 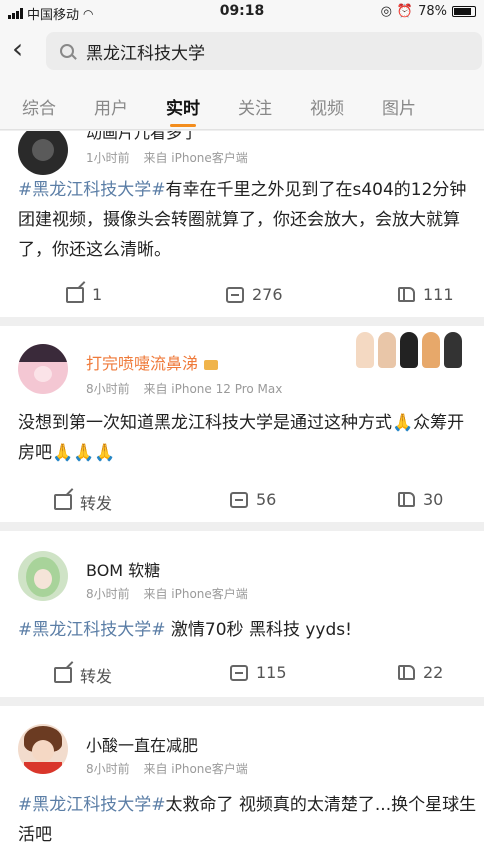 What do you see at coordinates (142, 744) in the screenshot?
I see `post-username: 小酸一直在减肥` at bounding box center [142, 744].